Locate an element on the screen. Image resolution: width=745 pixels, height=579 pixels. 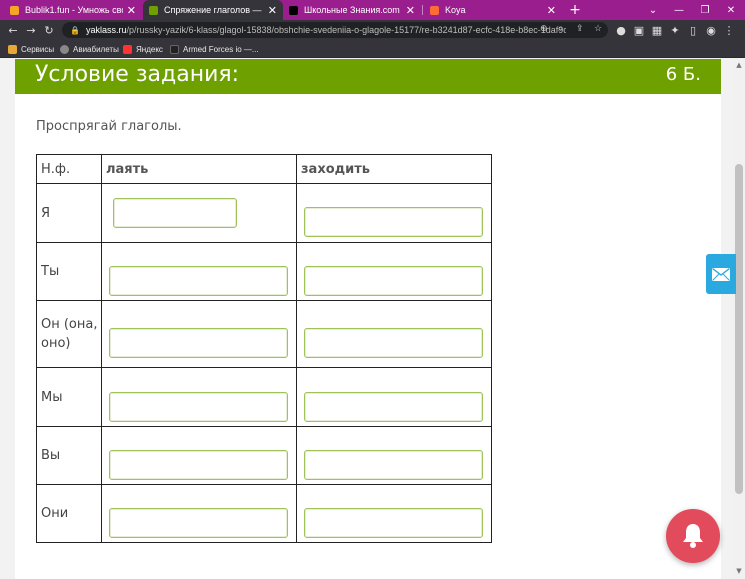
bookmark-aviabilety: Авиабилеты is located at coordinates (89, 49).